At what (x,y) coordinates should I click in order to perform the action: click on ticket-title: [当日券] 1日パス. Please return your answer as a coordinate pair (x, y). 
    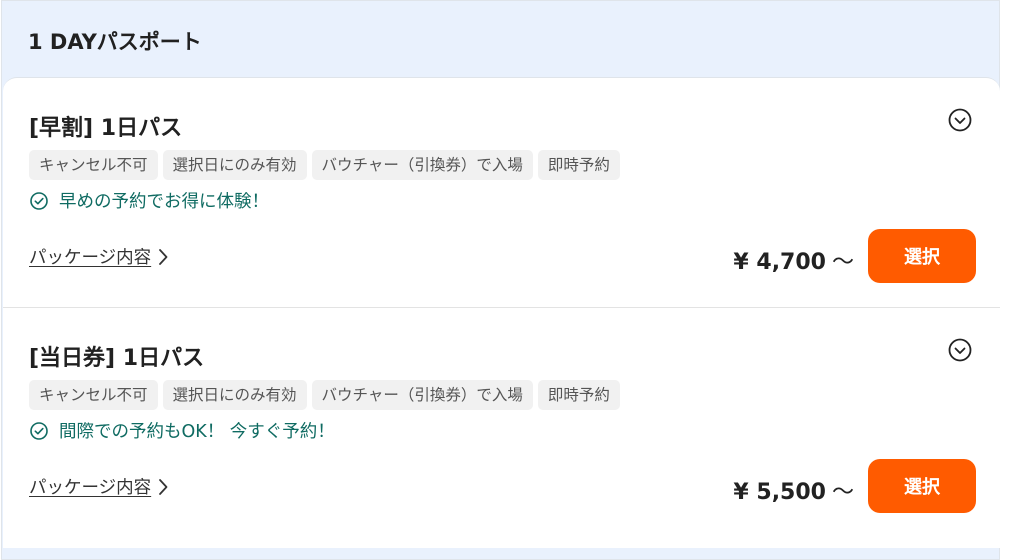
    Looking at the image, I should click on (117, 358).